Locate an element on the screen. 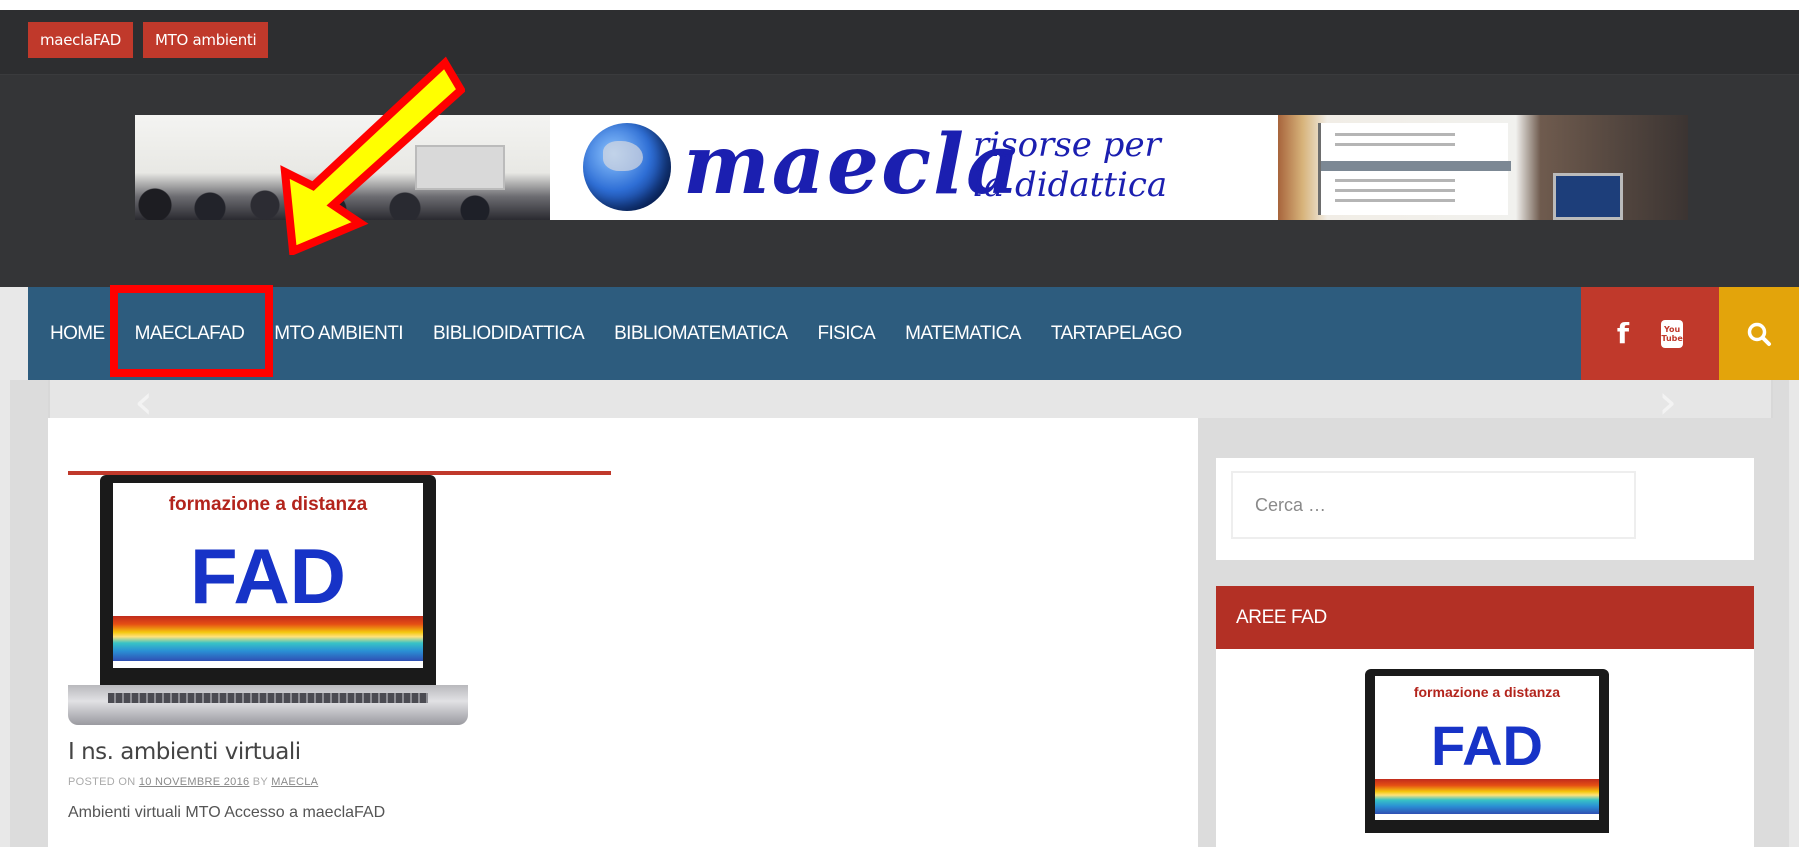  laptop-base is located at coordinates (268, 705).